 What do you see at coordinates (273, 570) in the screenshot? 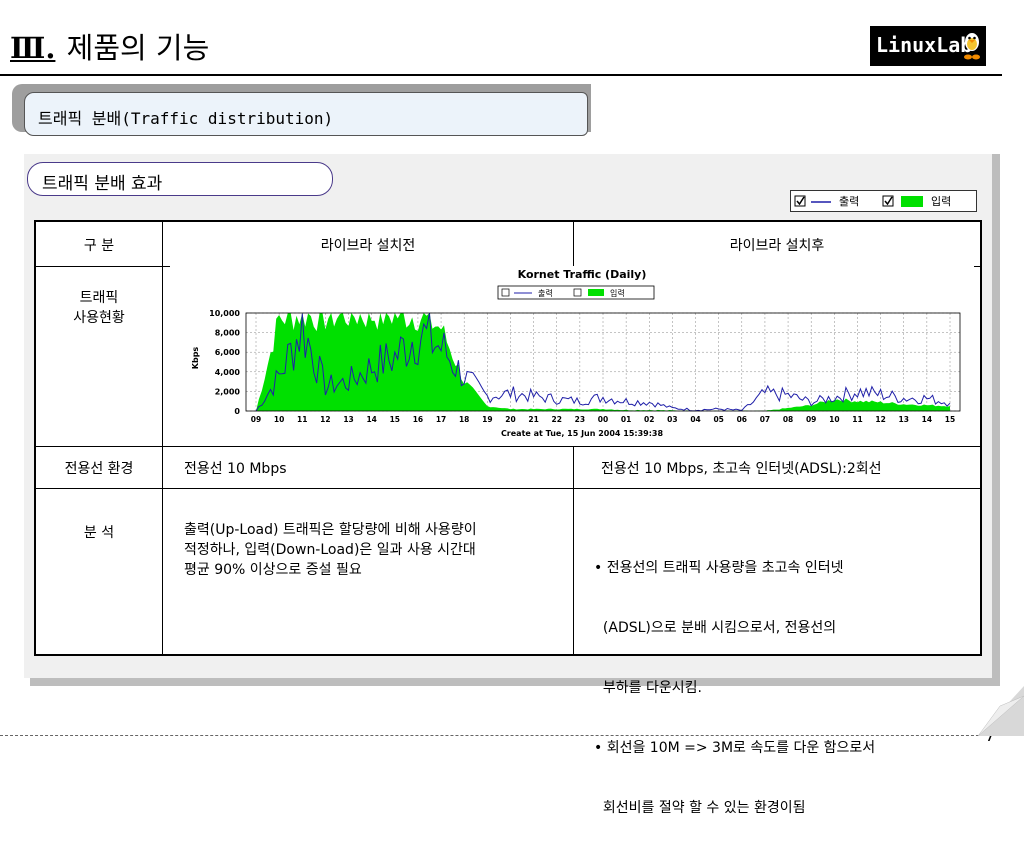
I see `analysis-before-line: 평균 90% 이상으로 증설 필요` at bounding box center [273, 570].